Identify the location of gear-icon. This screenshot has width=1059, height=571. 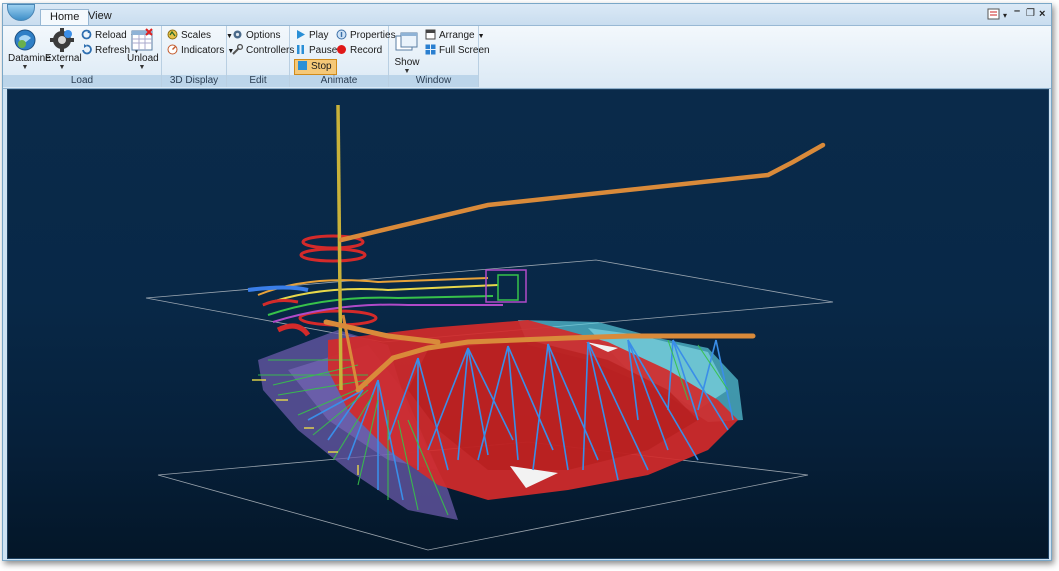
(62, 40).